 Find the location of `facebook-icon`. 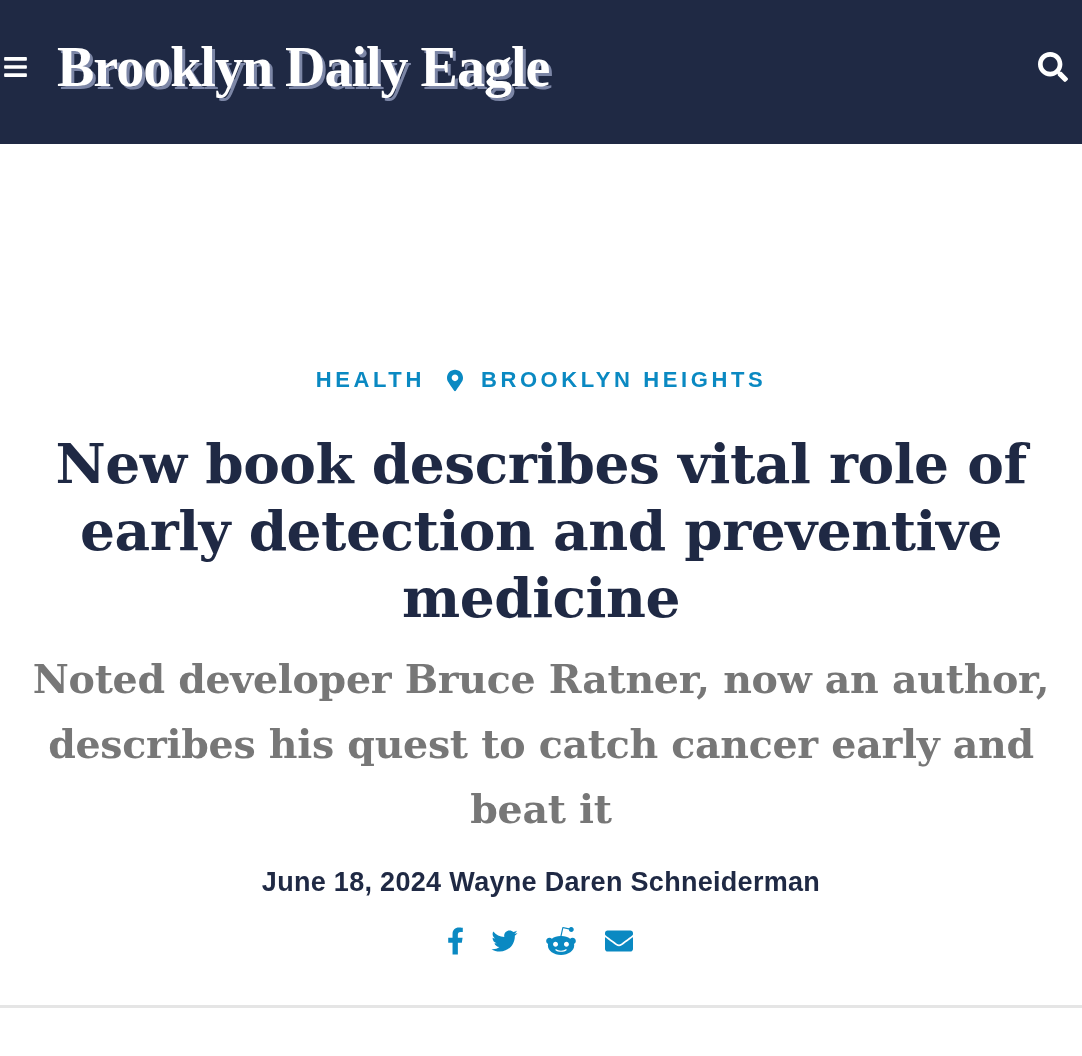

facebook-icon is located at coordinates (455, 941).